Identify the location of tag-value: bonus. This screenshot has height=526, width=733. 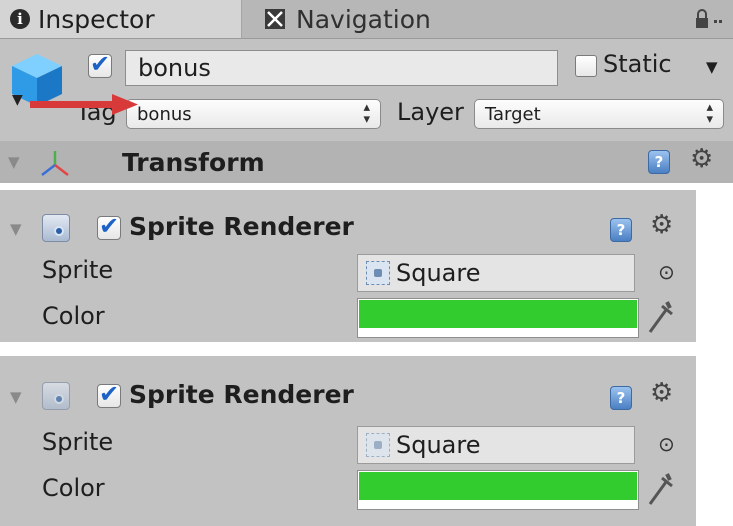
(164, 114).